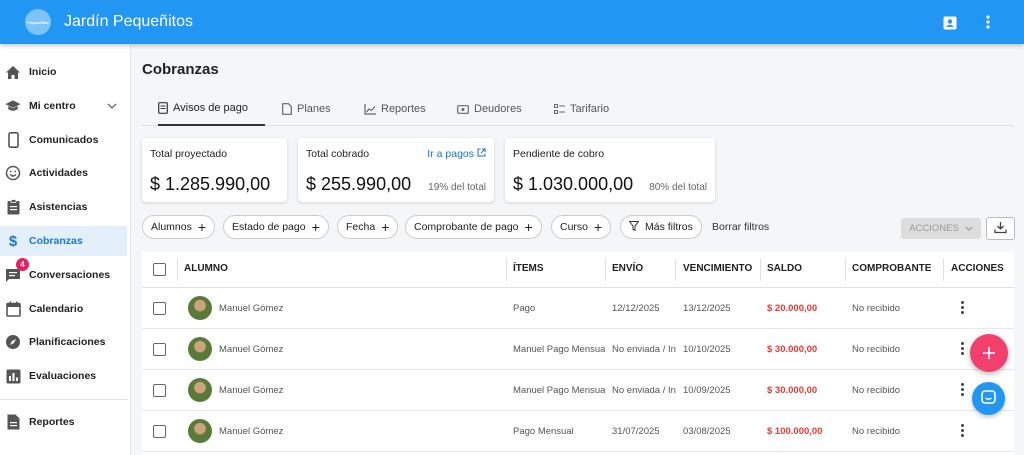 Image resolution: width=1024 pixels, height=455 pixels. I want to click on header-comprobante: COMPROBANTE, so click(891, 268).